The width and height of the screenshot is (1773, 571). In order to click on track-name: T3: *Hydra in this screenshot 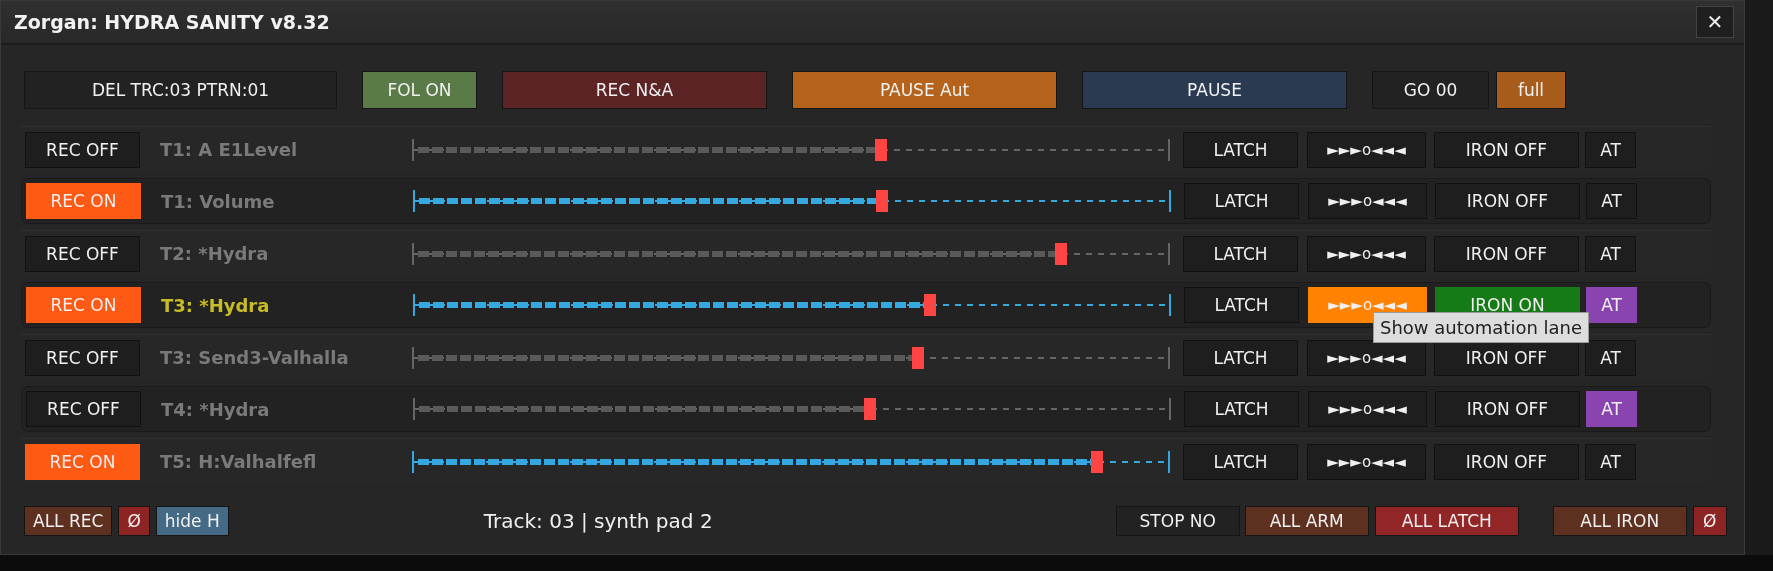, I will do `click(216, 305)`.